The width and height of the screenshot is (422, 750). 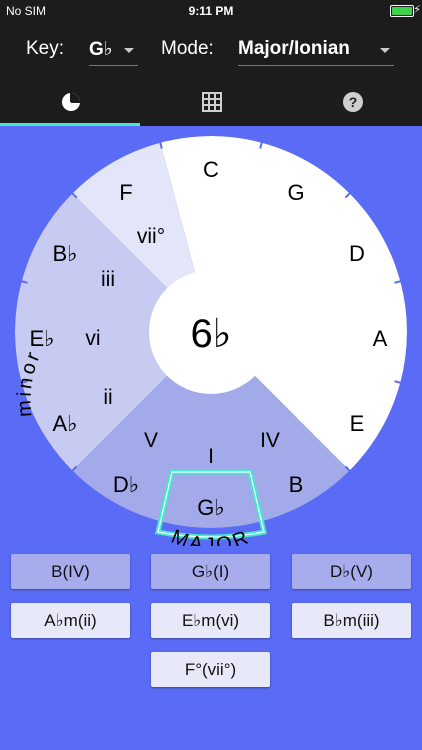 What do you see at coordinates (211, 507) in the screenshot?
I see `key-label-gb: G♭` at bounding box center [211, 507].